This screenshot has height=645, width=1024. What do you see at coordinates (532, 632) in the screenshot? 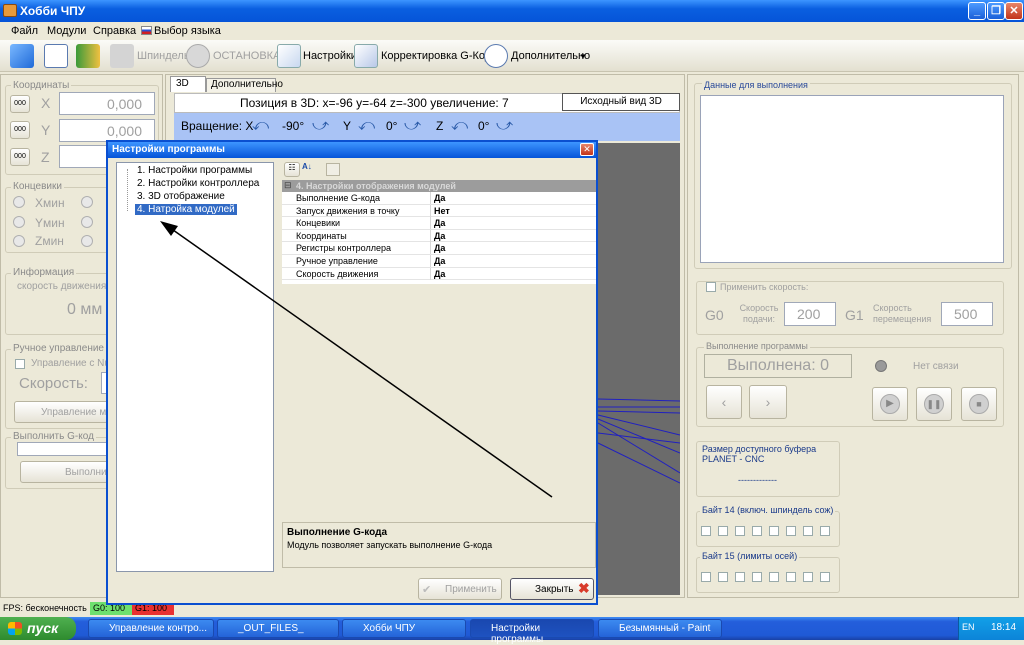
I see `task-settings: Настройки программы` at bounding box center [532, 632].